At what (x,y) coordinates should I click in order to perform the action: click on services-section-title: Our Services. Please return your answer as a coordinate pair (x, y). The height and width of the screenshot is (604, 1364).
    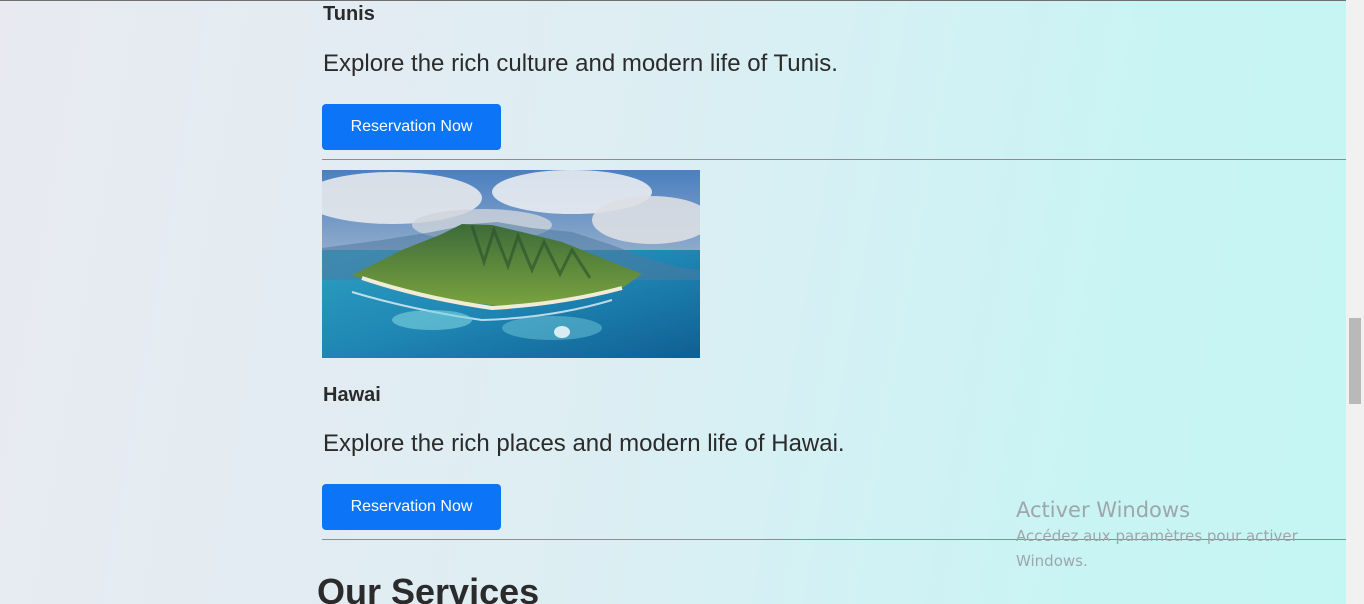
    Looking at the image, I should click on (428, 587).